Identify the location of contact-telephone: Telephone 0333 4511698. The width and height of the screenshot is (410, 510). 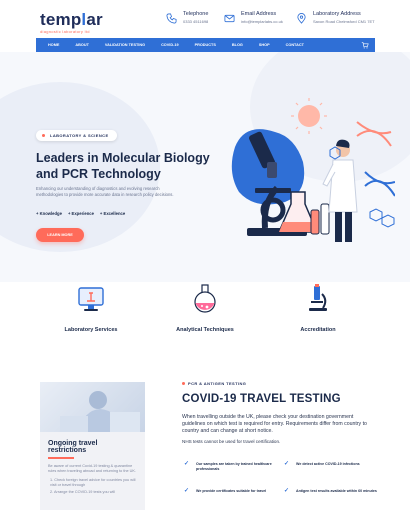
(187, 17).